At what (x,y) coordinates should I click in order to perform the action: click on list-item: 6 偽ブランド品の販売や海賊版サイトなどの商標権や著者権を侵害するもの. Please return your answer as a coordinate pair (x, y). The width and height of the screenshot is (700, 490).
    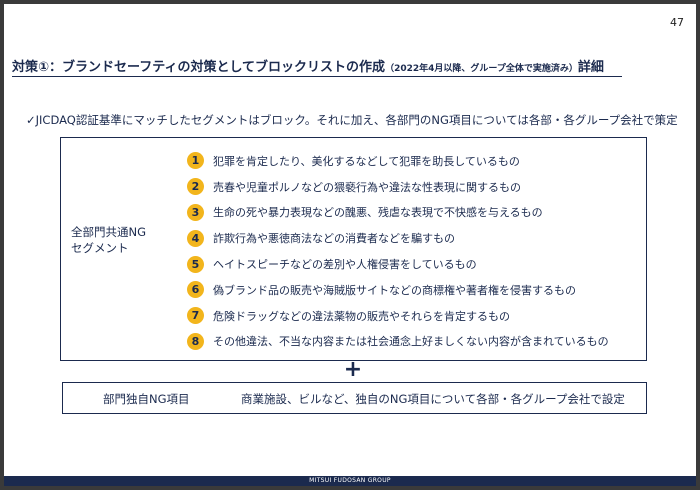
    Looking at the image, I should click on (414, 290).